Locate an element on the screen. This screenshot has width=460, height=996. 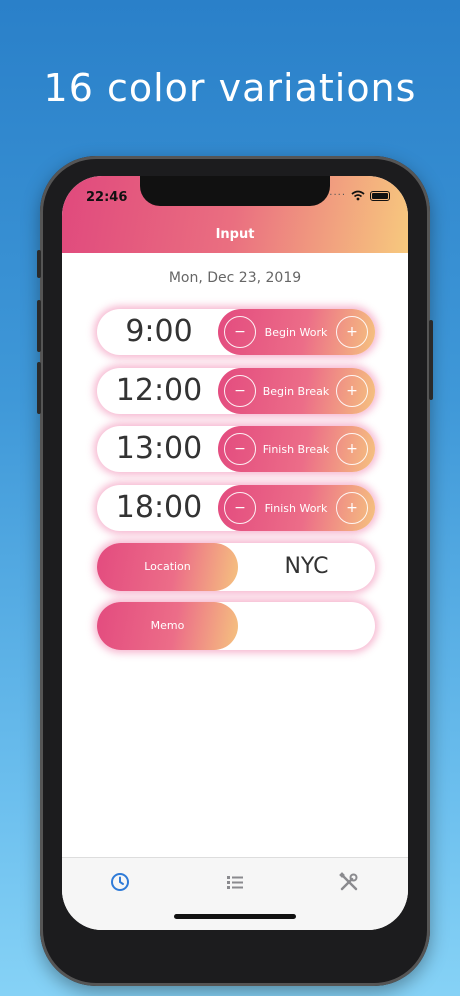
time-entry-row: 9:00 − Begin Work + is located at coordinates (236, 332).